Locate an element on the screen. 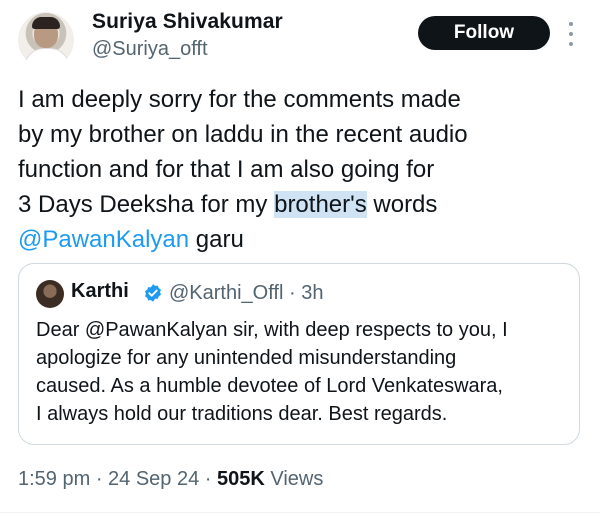 The height and width of the screenshot is (518, 600). tweet-text-line: I am deeply sorry for the comments made is located at coordinates (239, 99).